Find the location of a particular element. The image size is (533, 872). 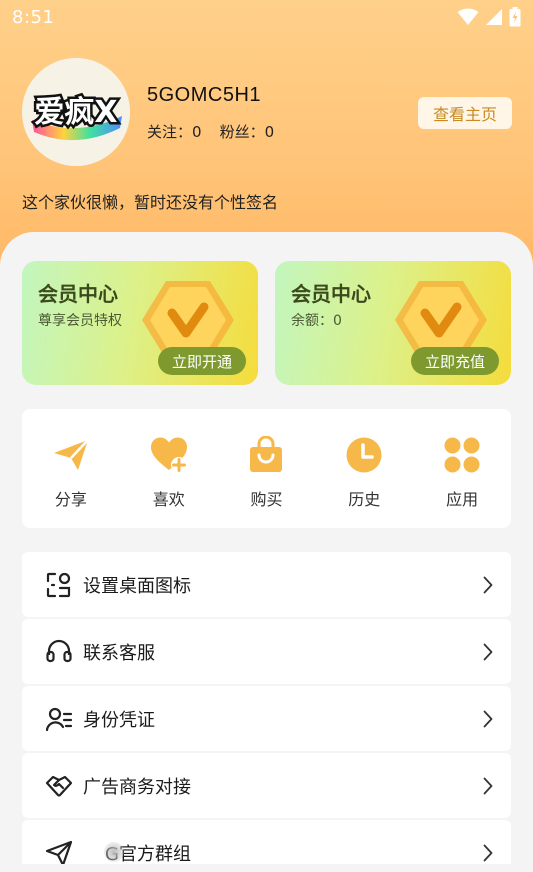

quick-action-label: 分享 is located at coordinates (70, 499).